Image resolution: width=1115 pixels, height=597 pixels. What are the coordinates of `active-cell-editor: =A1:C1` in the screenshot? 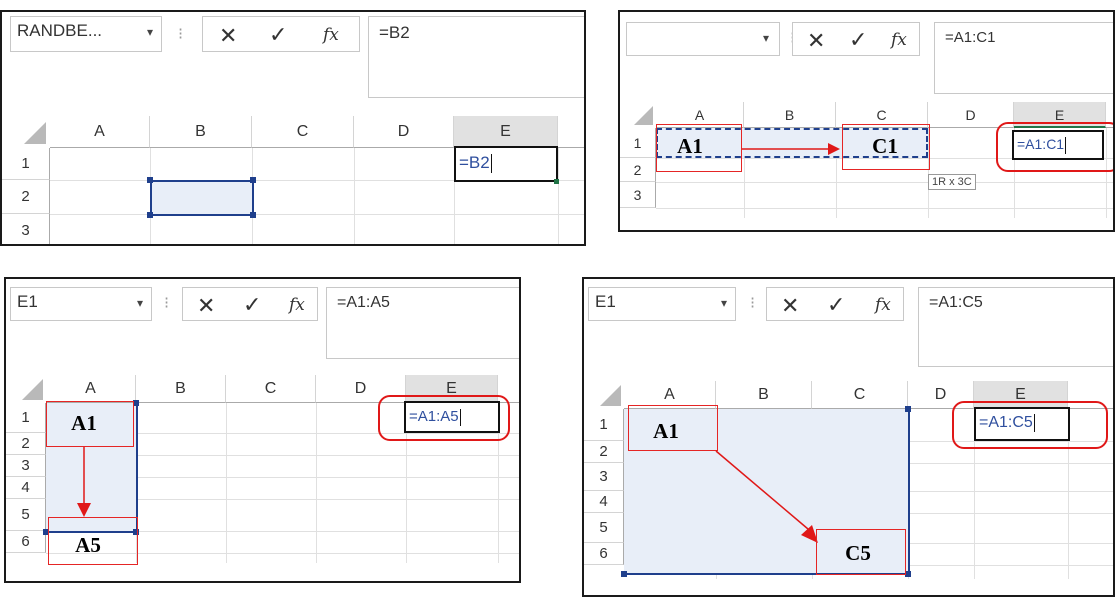 It's located at (1058, 145).